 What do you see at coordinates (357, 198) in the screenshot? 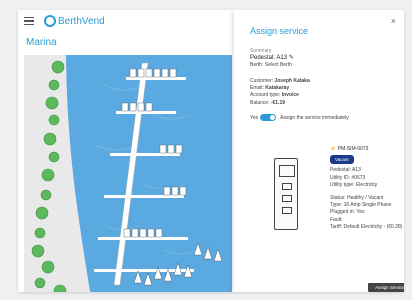
I see `status-line: Status: Healthy / Vacant` at bounding box center [357, 198].